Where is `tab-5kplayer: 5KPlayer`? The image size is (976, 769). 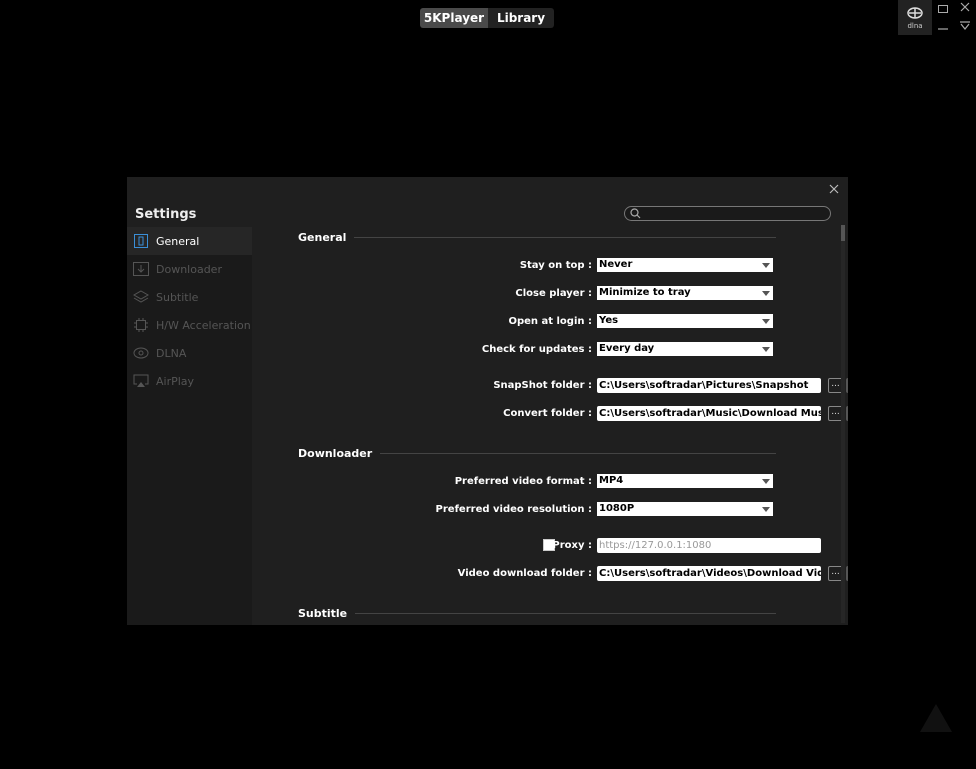
tab-5kplayer: 5KPlayer is located at coordinates (454, 18).